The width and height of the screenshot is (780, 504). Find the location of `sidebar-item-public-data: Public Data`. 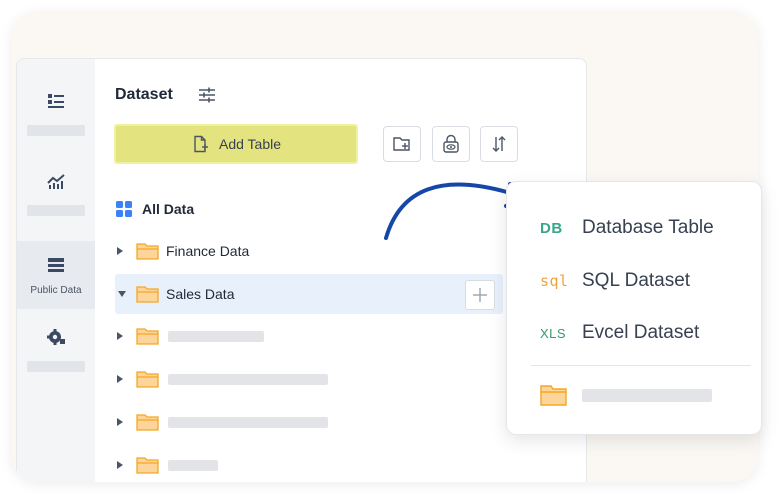

sidebar-item-public-data: Public Data is located at coordinates (56, 275).